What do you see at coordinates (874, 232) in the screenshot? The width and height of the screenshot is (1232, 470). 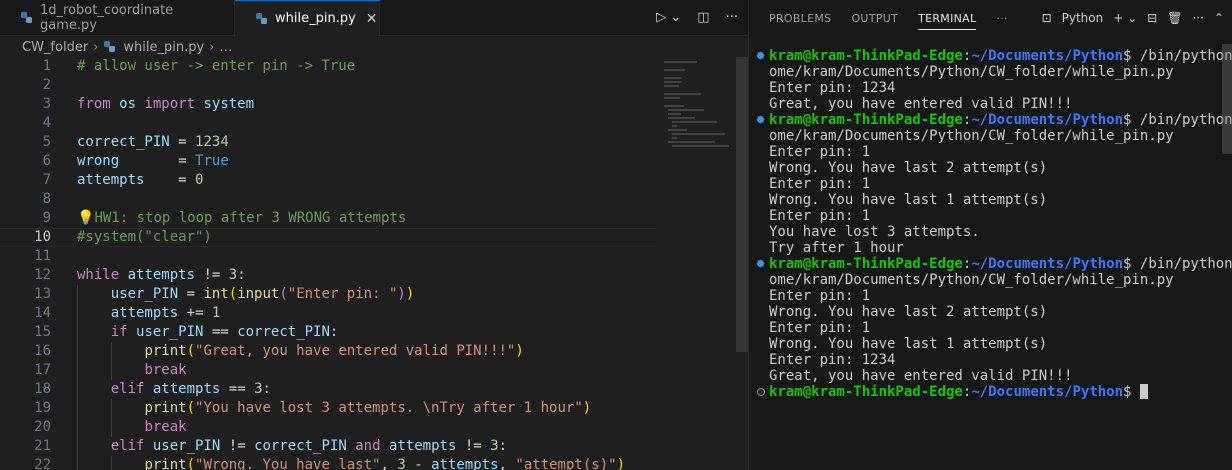 I see `output-text: You have lost 3 attempts.` at bounding box center [874, 232].